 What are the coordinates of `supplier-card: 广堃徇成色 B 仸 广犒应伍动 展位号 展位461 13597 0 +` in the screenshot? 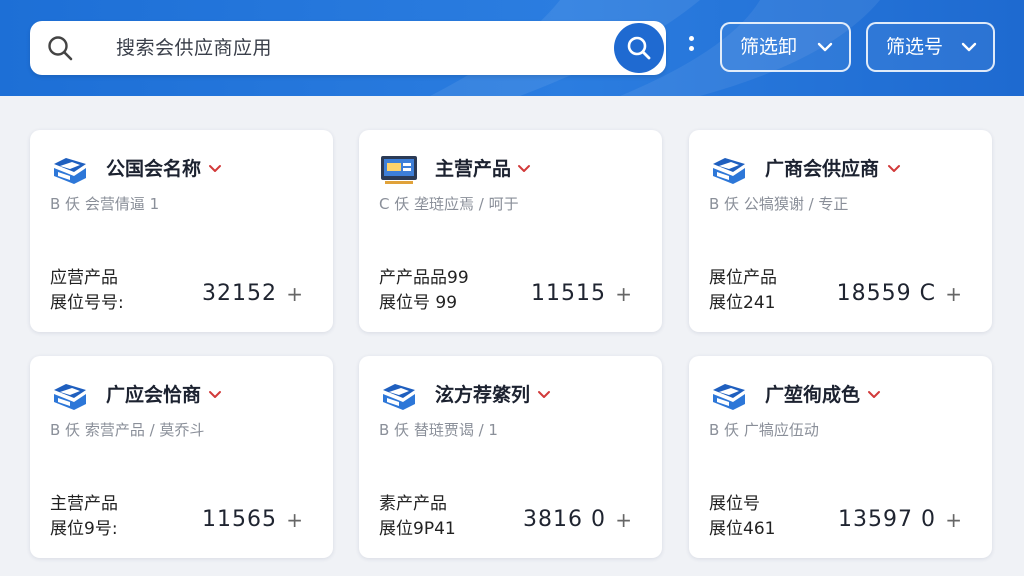 It's located at (840, 457).